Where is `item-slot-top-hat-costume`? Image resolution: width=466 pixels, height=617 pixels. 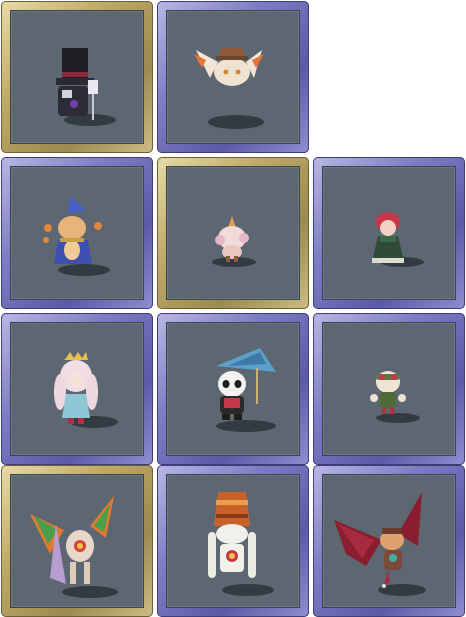
item-slot-top-hat-costume is located at coordinates (77, 77).